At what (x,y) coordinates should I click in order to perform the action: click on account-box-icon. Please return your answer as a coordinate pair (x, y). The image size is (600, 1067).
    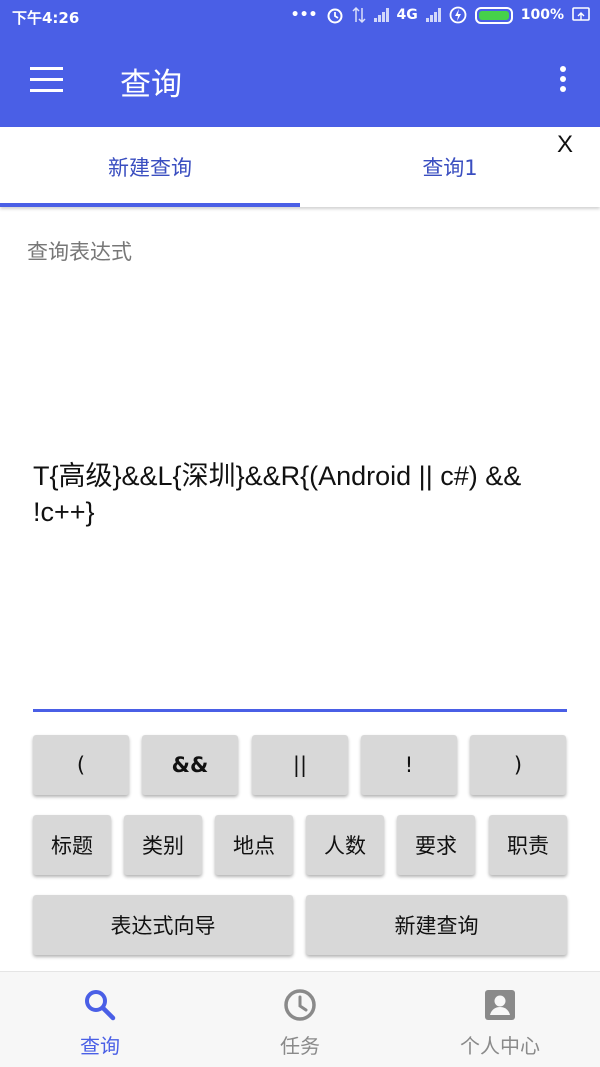
    Looking at the image, I should click on (500, 1005).